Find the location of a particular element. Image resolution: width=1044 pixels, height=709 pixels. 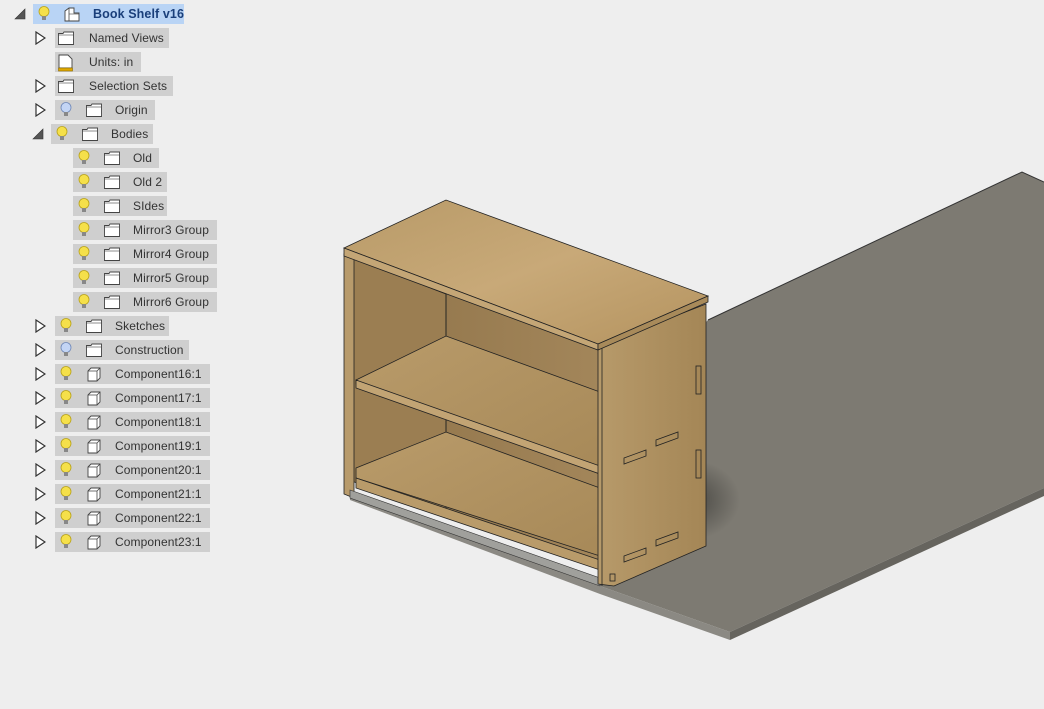

browser-node: Units: in is located at coordinates (98, 62).